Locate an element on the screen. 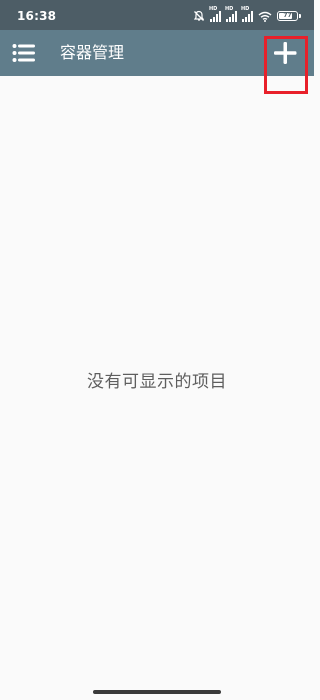 This screenshot has width=320, height=700. battery-icon: 77 is located at coordinates (289, 16).